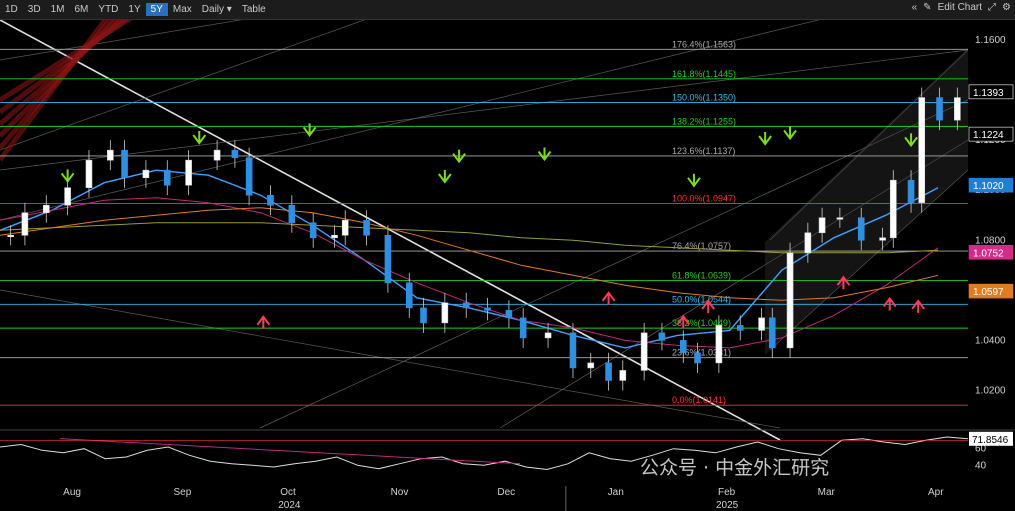 The width and height of the screenshot is (1015, 511). I want to click on settings-icon: ⚙, so click(1006, 7).